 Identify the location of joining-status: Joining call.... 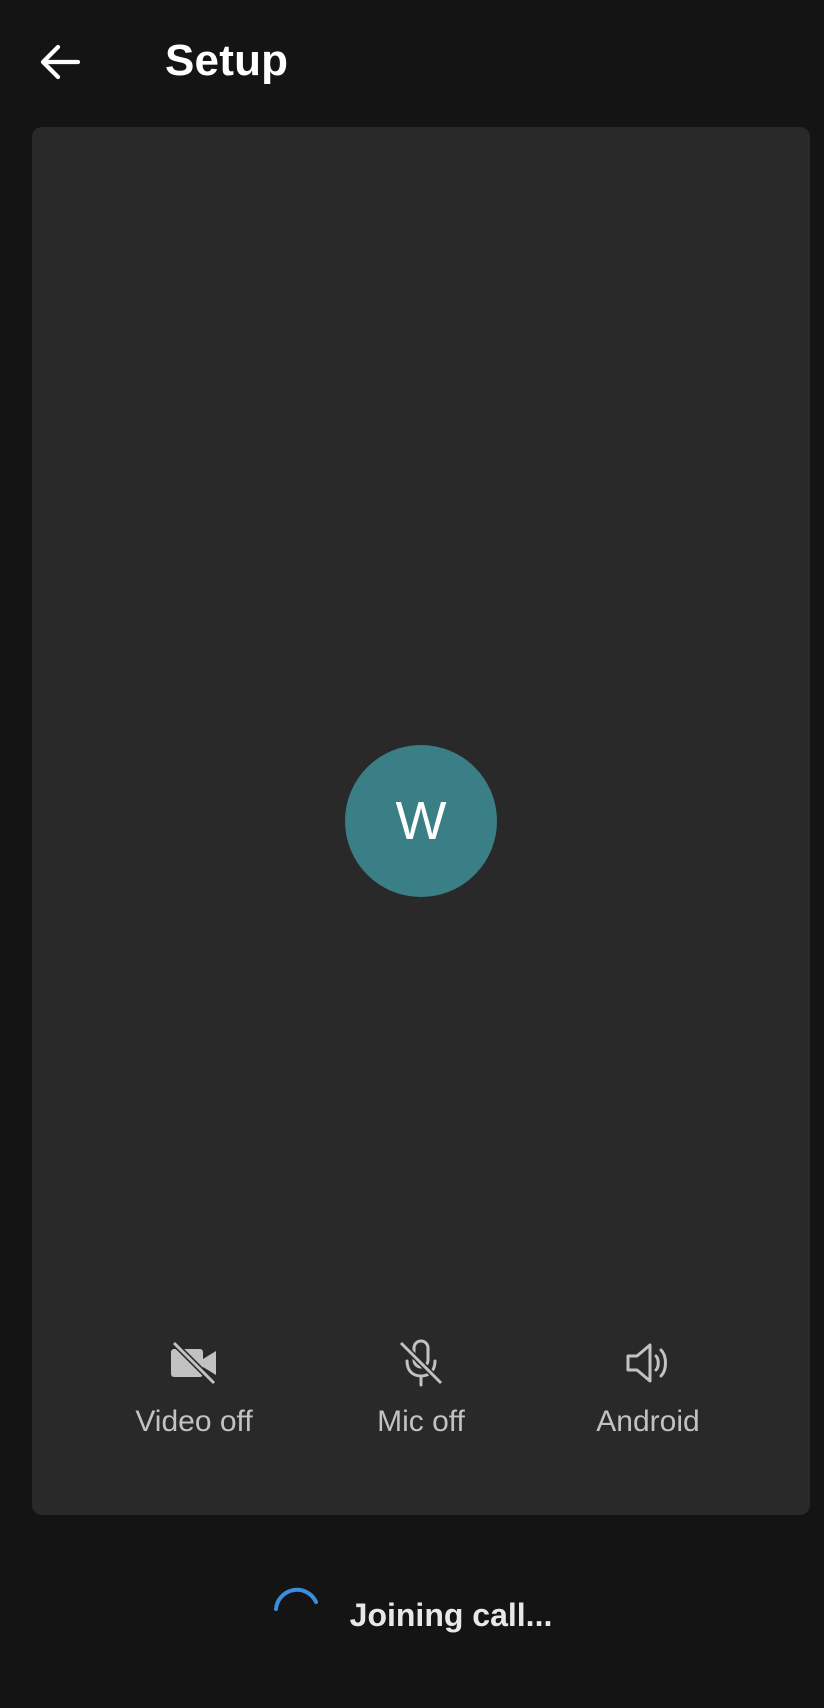
(412, 1613).